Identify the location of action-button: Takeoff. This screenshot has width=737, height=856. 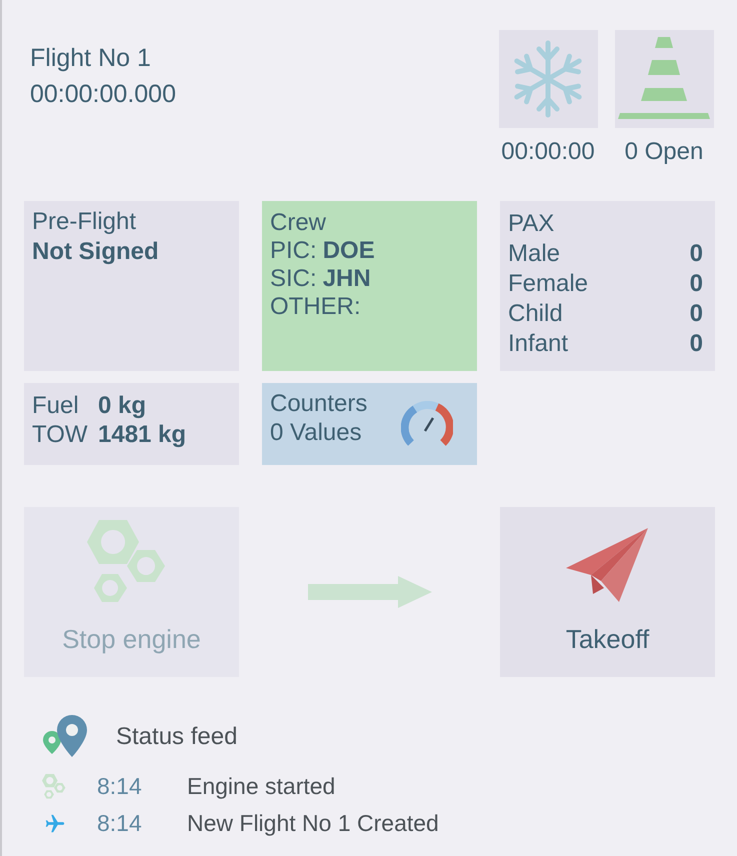
(607, 592).